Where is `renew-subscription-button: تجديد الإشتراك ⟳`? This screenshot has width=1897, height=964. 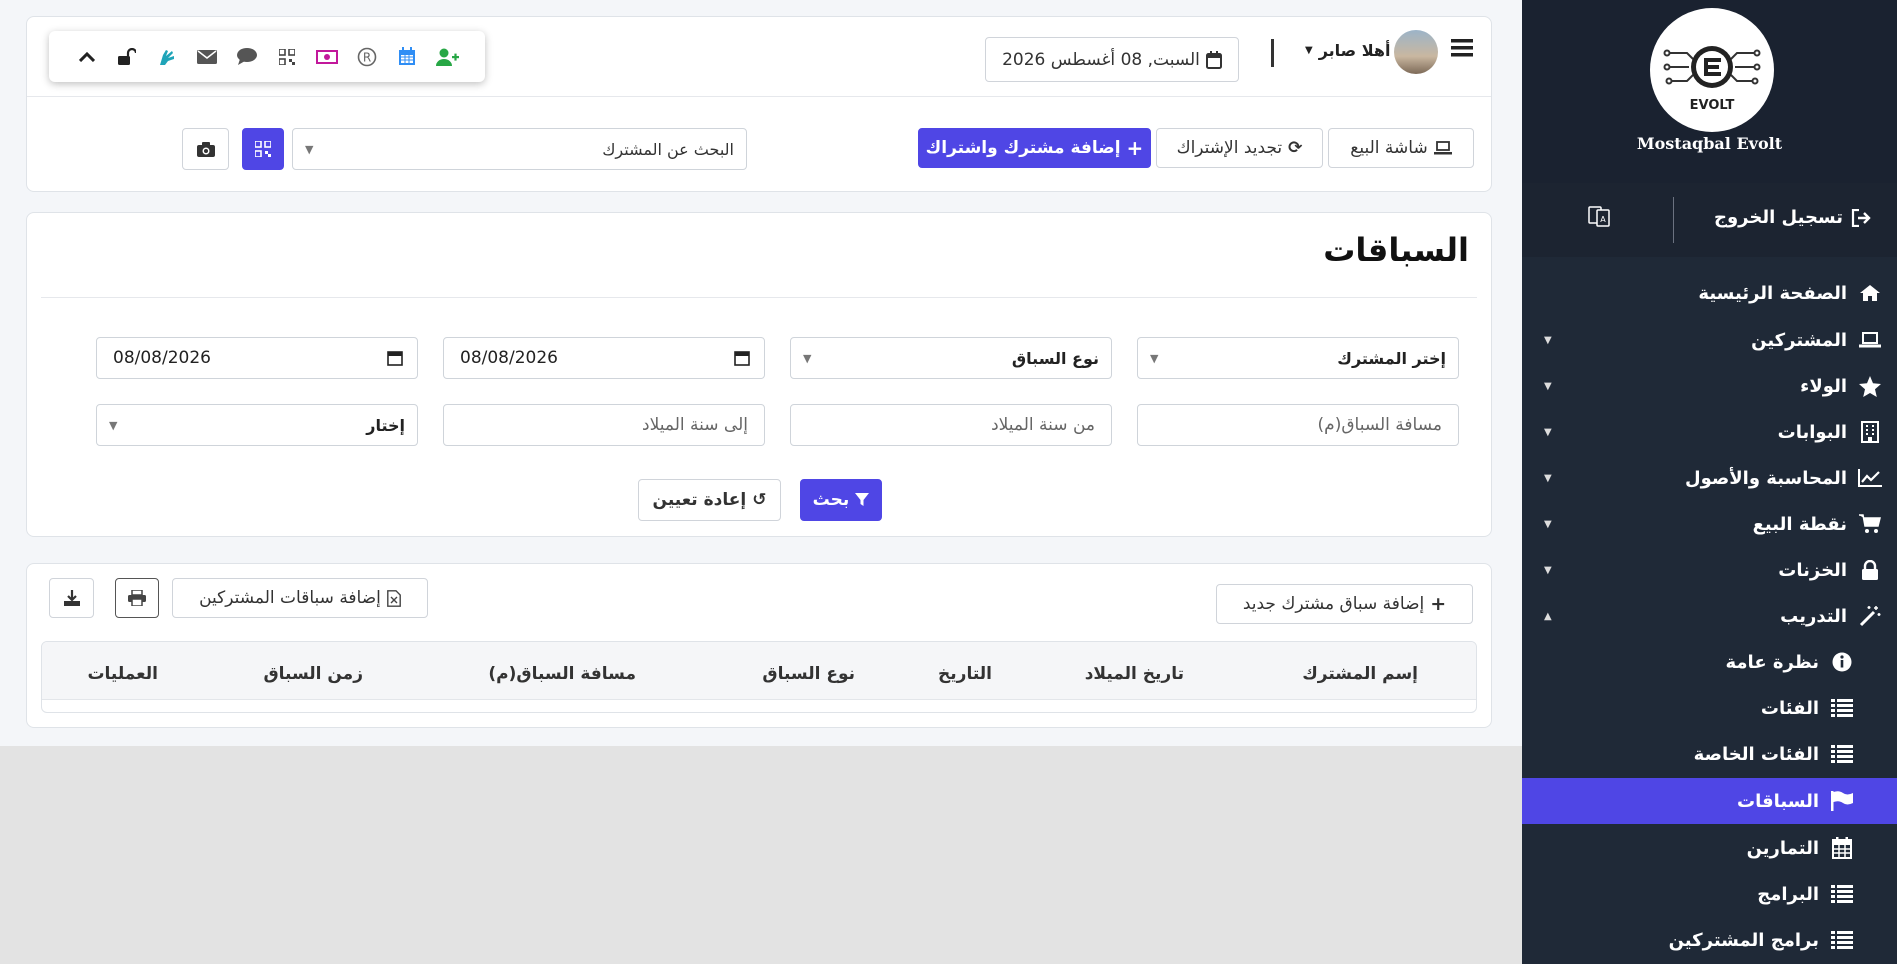 renew-subscription-button: تجديد الإشتراك ⟳ is located at coordinates (1239, 148).